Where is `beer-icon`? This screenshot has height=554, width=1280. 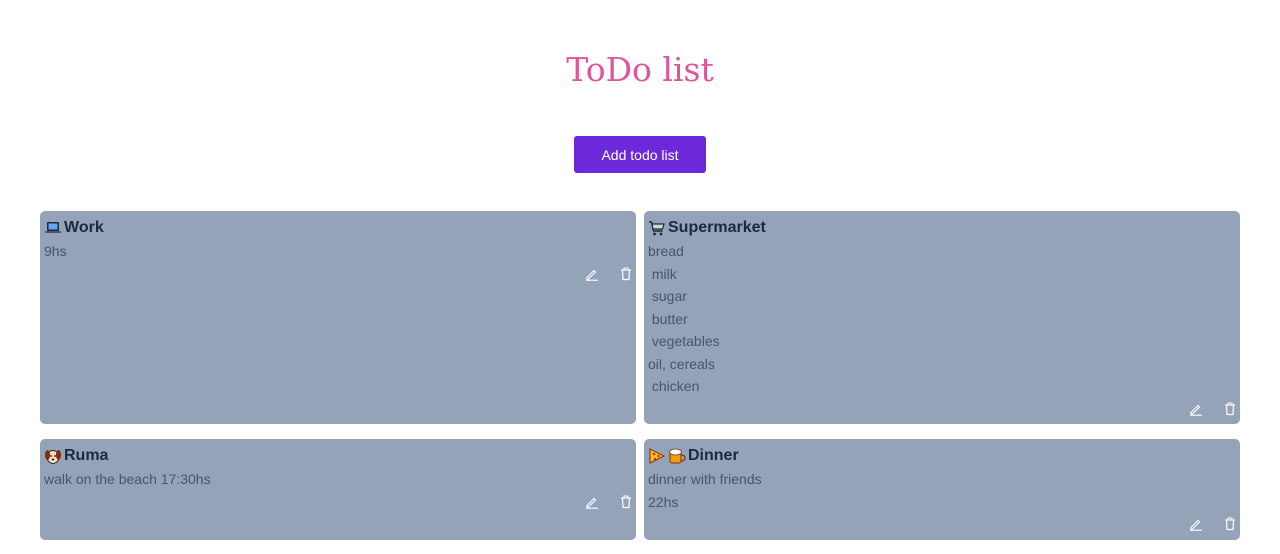
beer-icon is located at coordinates (677, 456).